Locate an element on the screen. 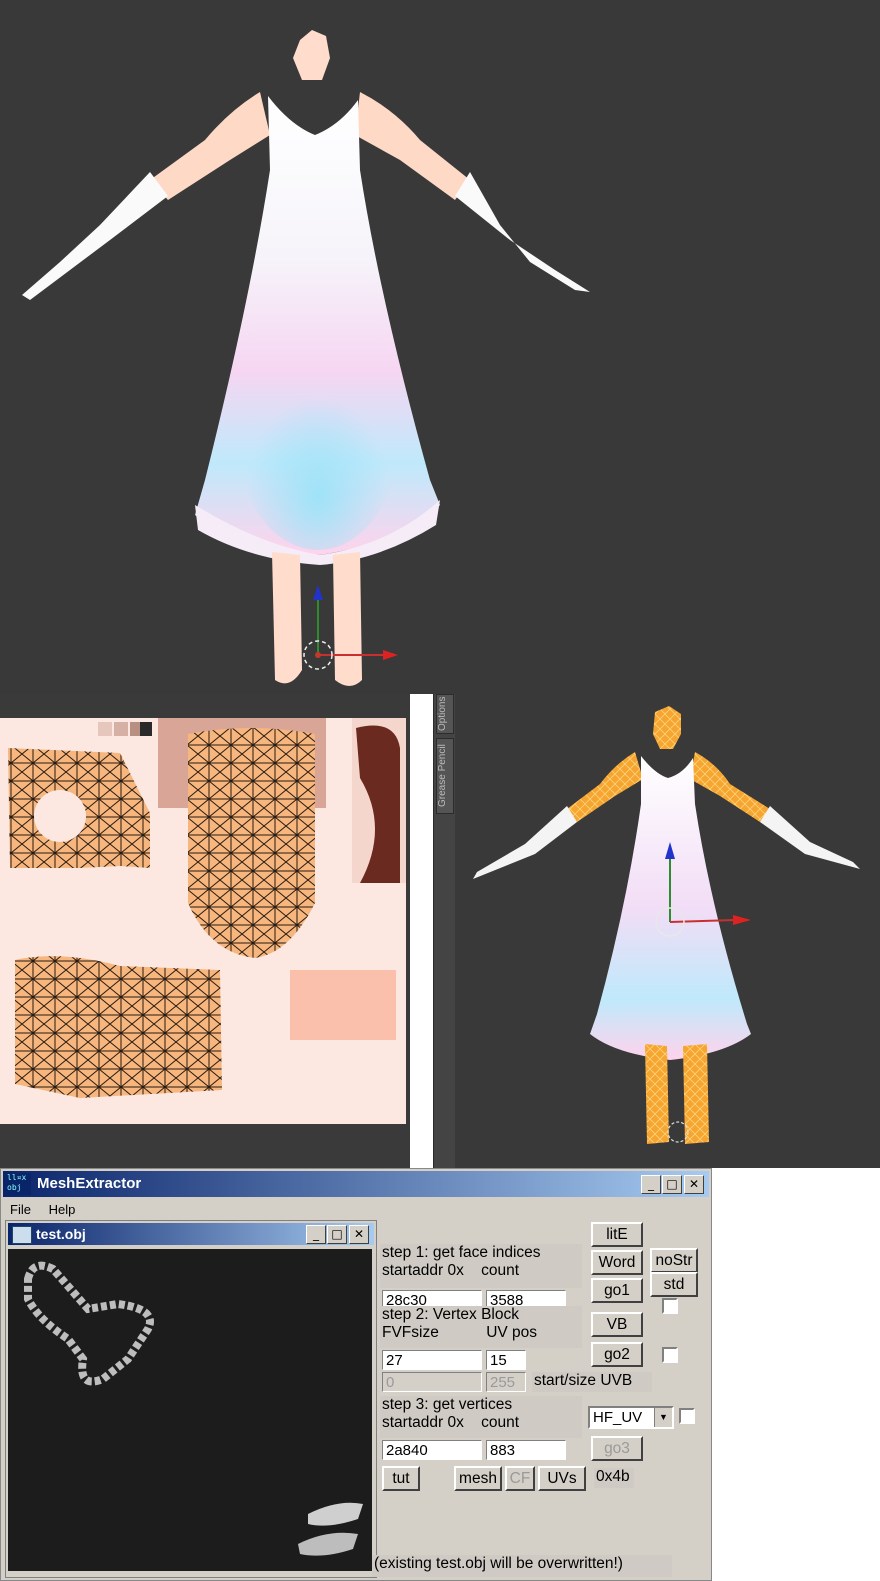  uvb-label: start/size UVB is located at coordinates (592, 1382).